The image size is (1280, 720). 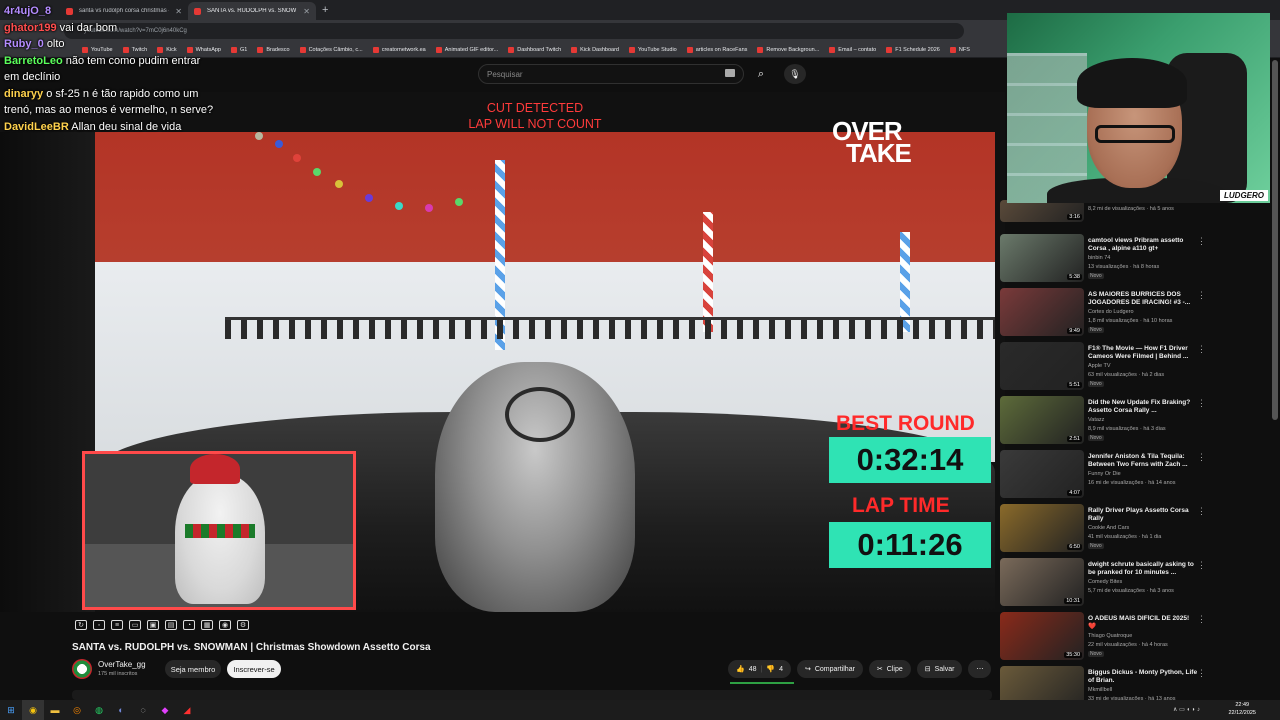 What do you see at coordinates (23, 94) in the screenshot?
I see `chat-username: dinaryy` at bounding box center [23, 94].